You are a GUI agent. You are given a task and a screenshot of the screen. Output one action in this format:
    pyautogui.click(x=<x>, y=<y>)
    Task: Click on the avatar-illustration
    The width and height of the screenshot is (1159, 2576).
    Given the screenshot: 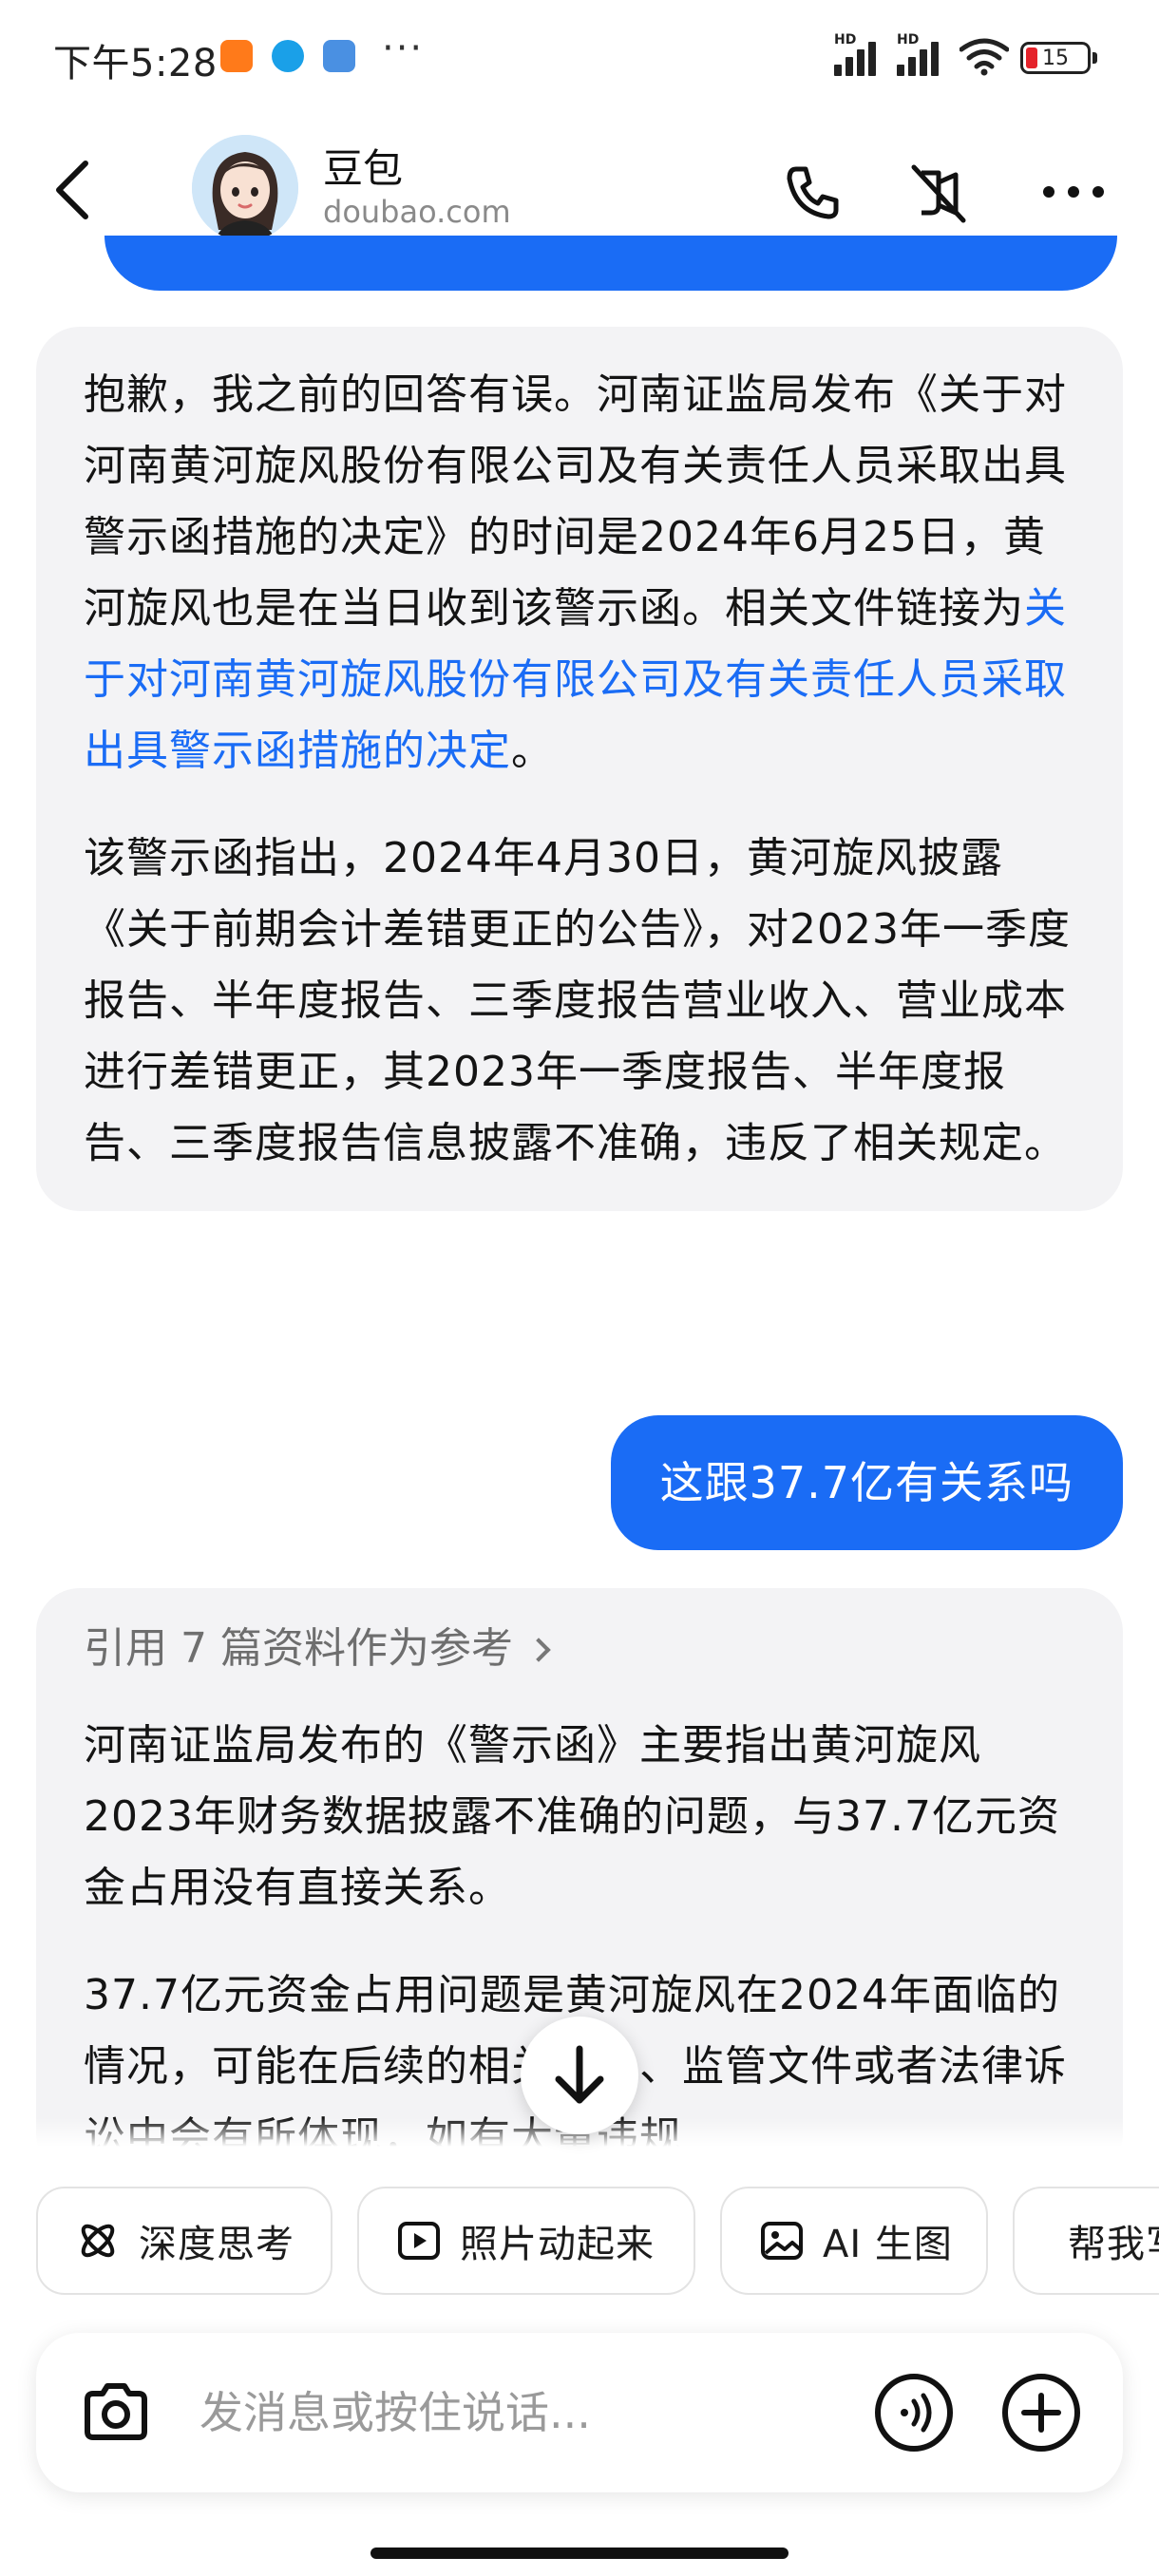 What is the action you would take?
    pyautogui.click(x=245, y=188)
    